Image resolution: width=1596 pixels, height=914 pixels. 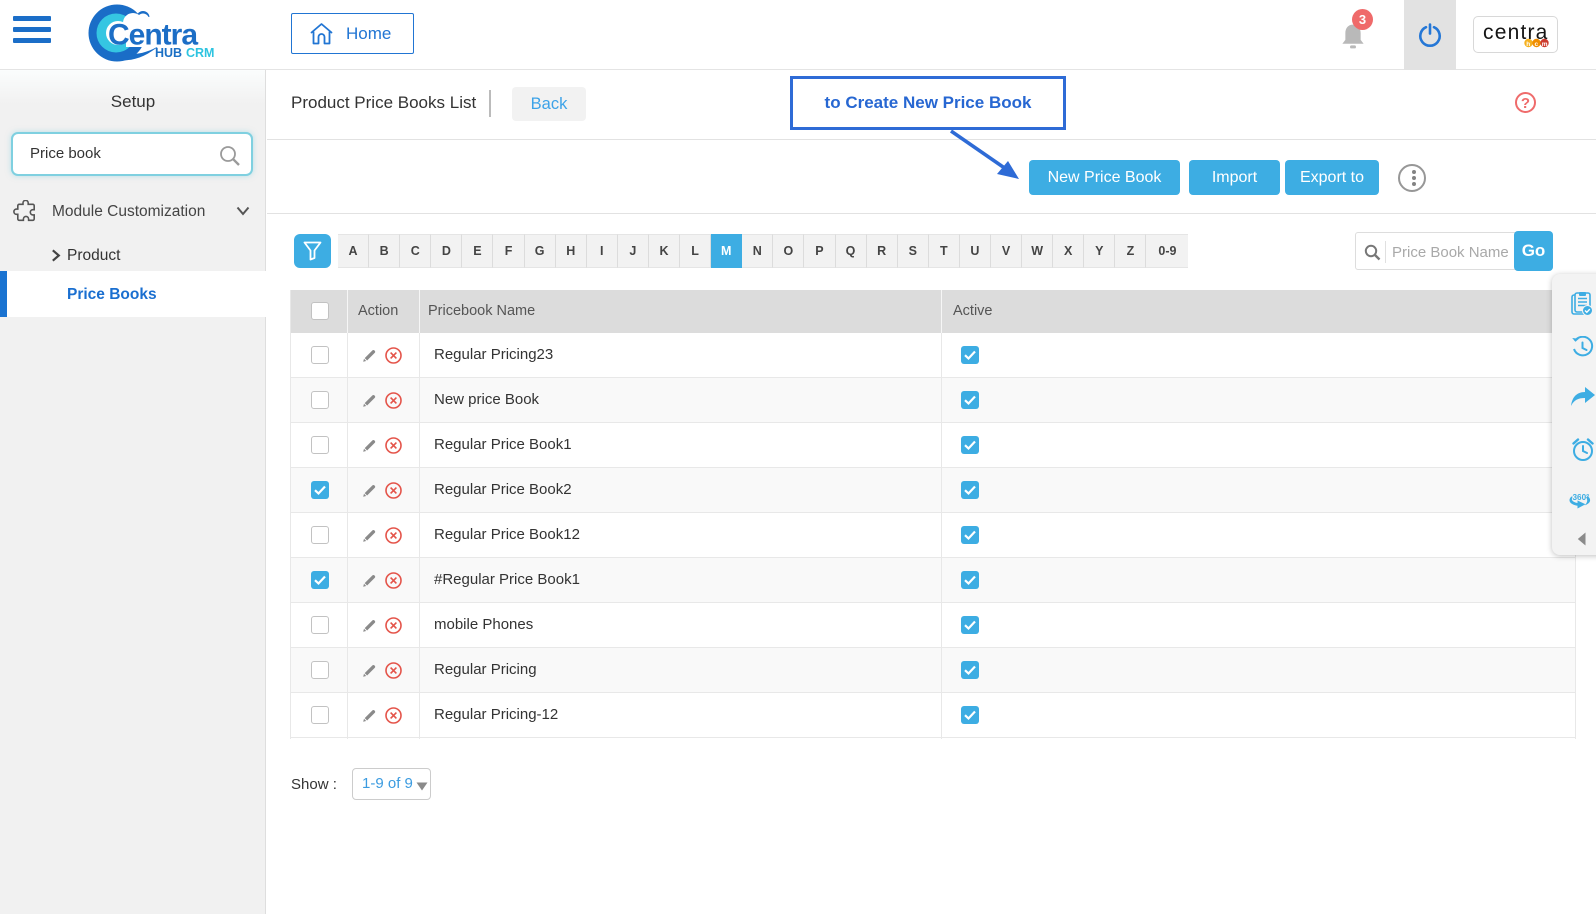 I want to click on svg-text: HUB, so click(x=168, y=53).